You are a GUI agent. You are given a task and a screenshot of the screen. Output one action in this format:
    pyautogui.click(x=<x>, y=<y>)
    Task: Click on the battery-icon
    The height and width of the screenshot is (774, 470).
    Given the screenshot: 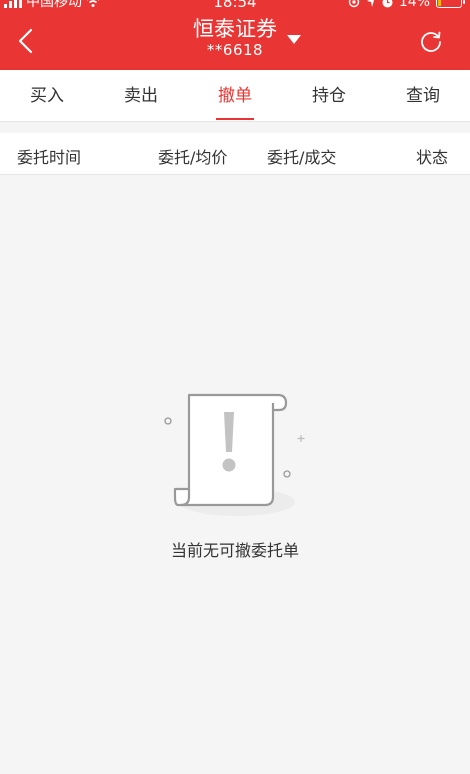 What is the action you would take?
    pyautogui.click(x=450, y=4)
    